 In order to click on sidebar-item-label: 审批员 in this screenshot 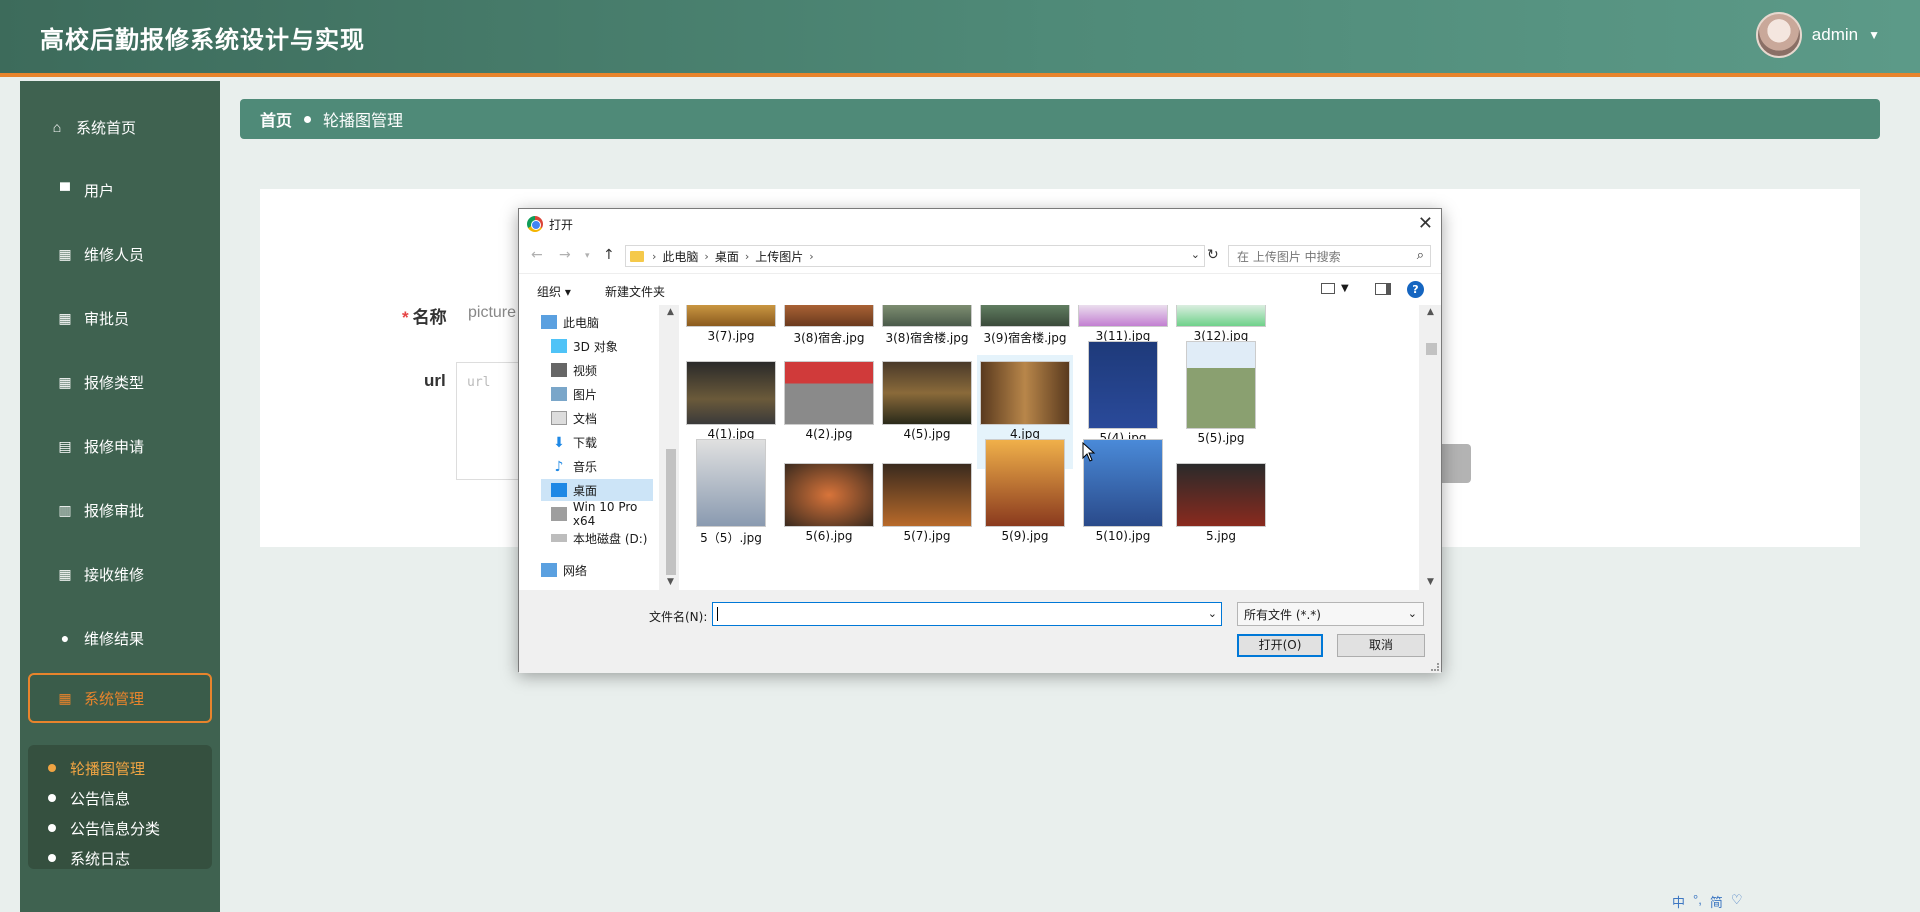, I will do `click(107, 319)`.